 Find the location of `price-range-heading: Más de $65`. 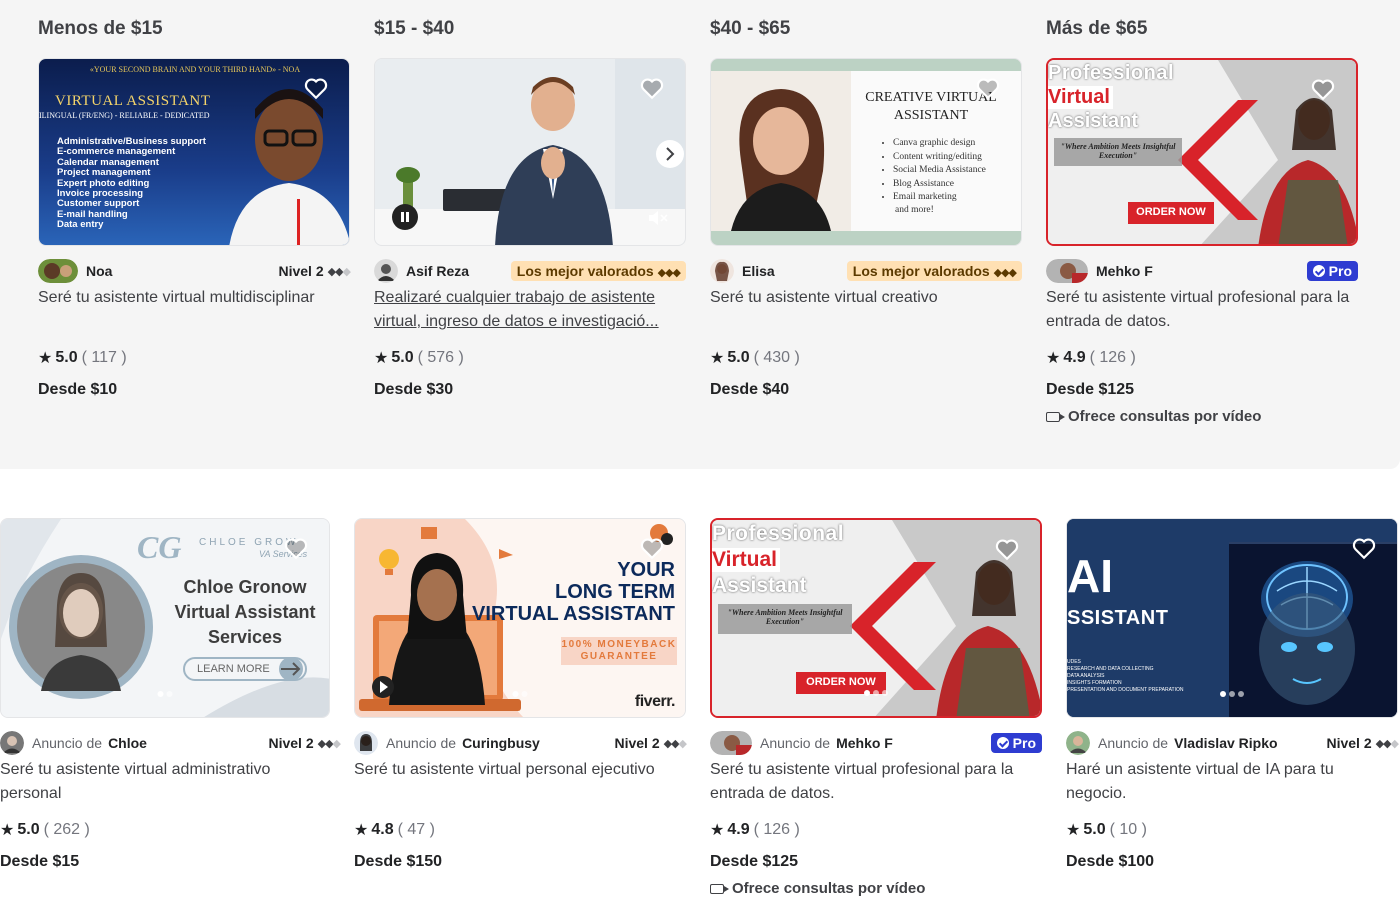

price-range-heading: Más de $65 is located at coordinates (1097, 28).